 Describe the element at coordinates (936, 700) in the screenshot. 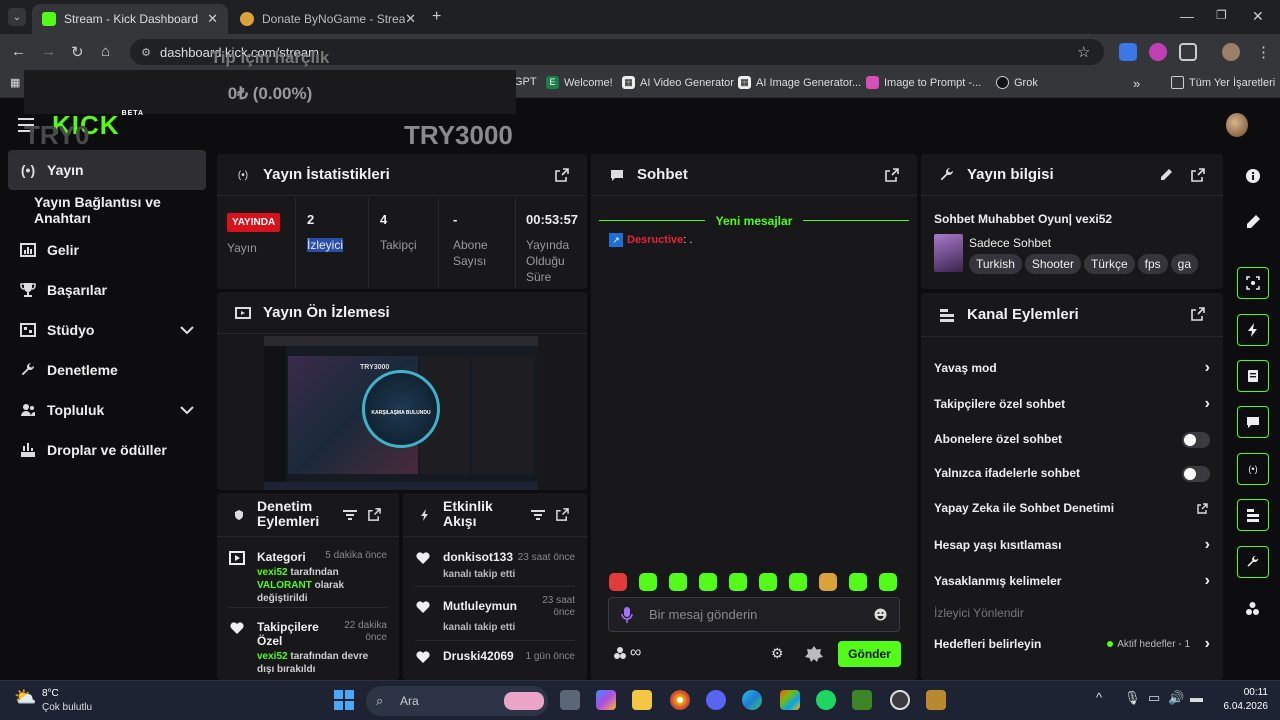

I see `league-icon` at that location.